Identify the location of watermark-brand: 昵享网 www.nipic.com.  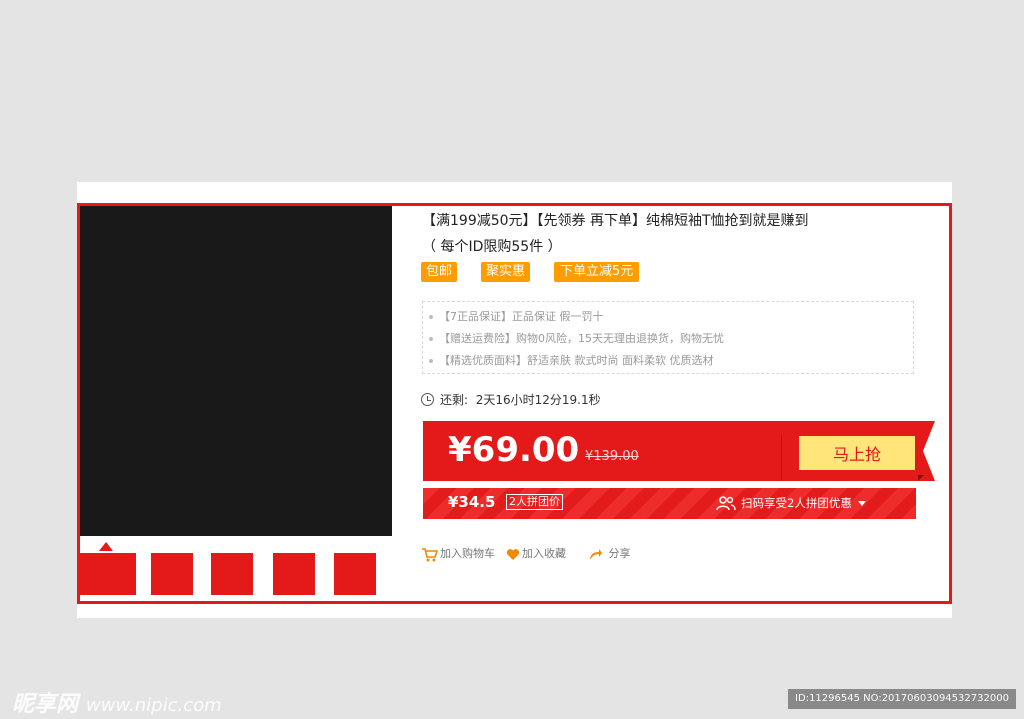
(117, 704).